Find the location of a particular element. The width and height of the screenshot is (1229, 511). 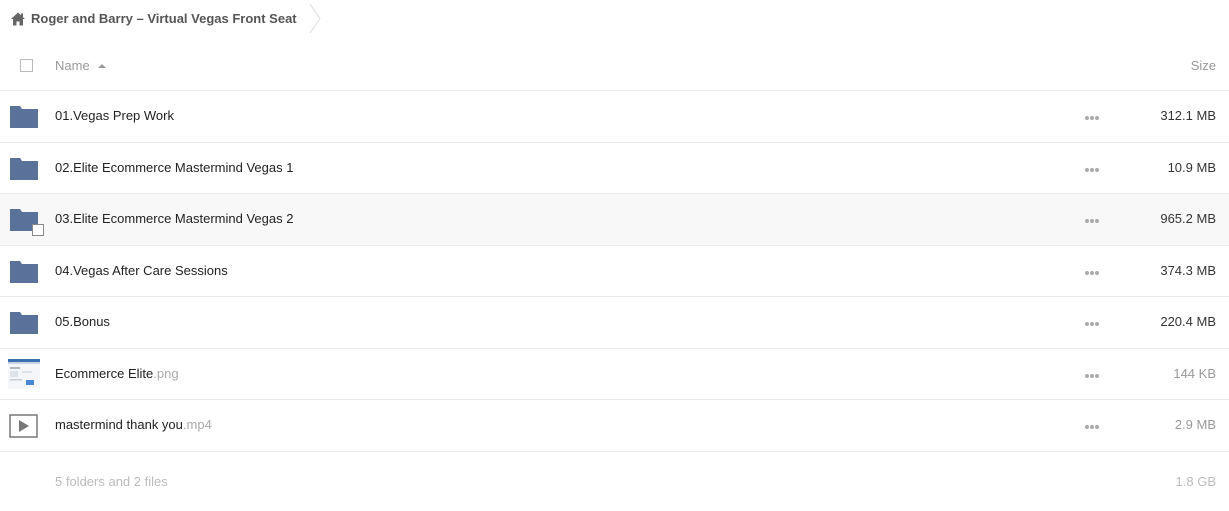

sort-by-name: Name is located at coordinates (80, 65).